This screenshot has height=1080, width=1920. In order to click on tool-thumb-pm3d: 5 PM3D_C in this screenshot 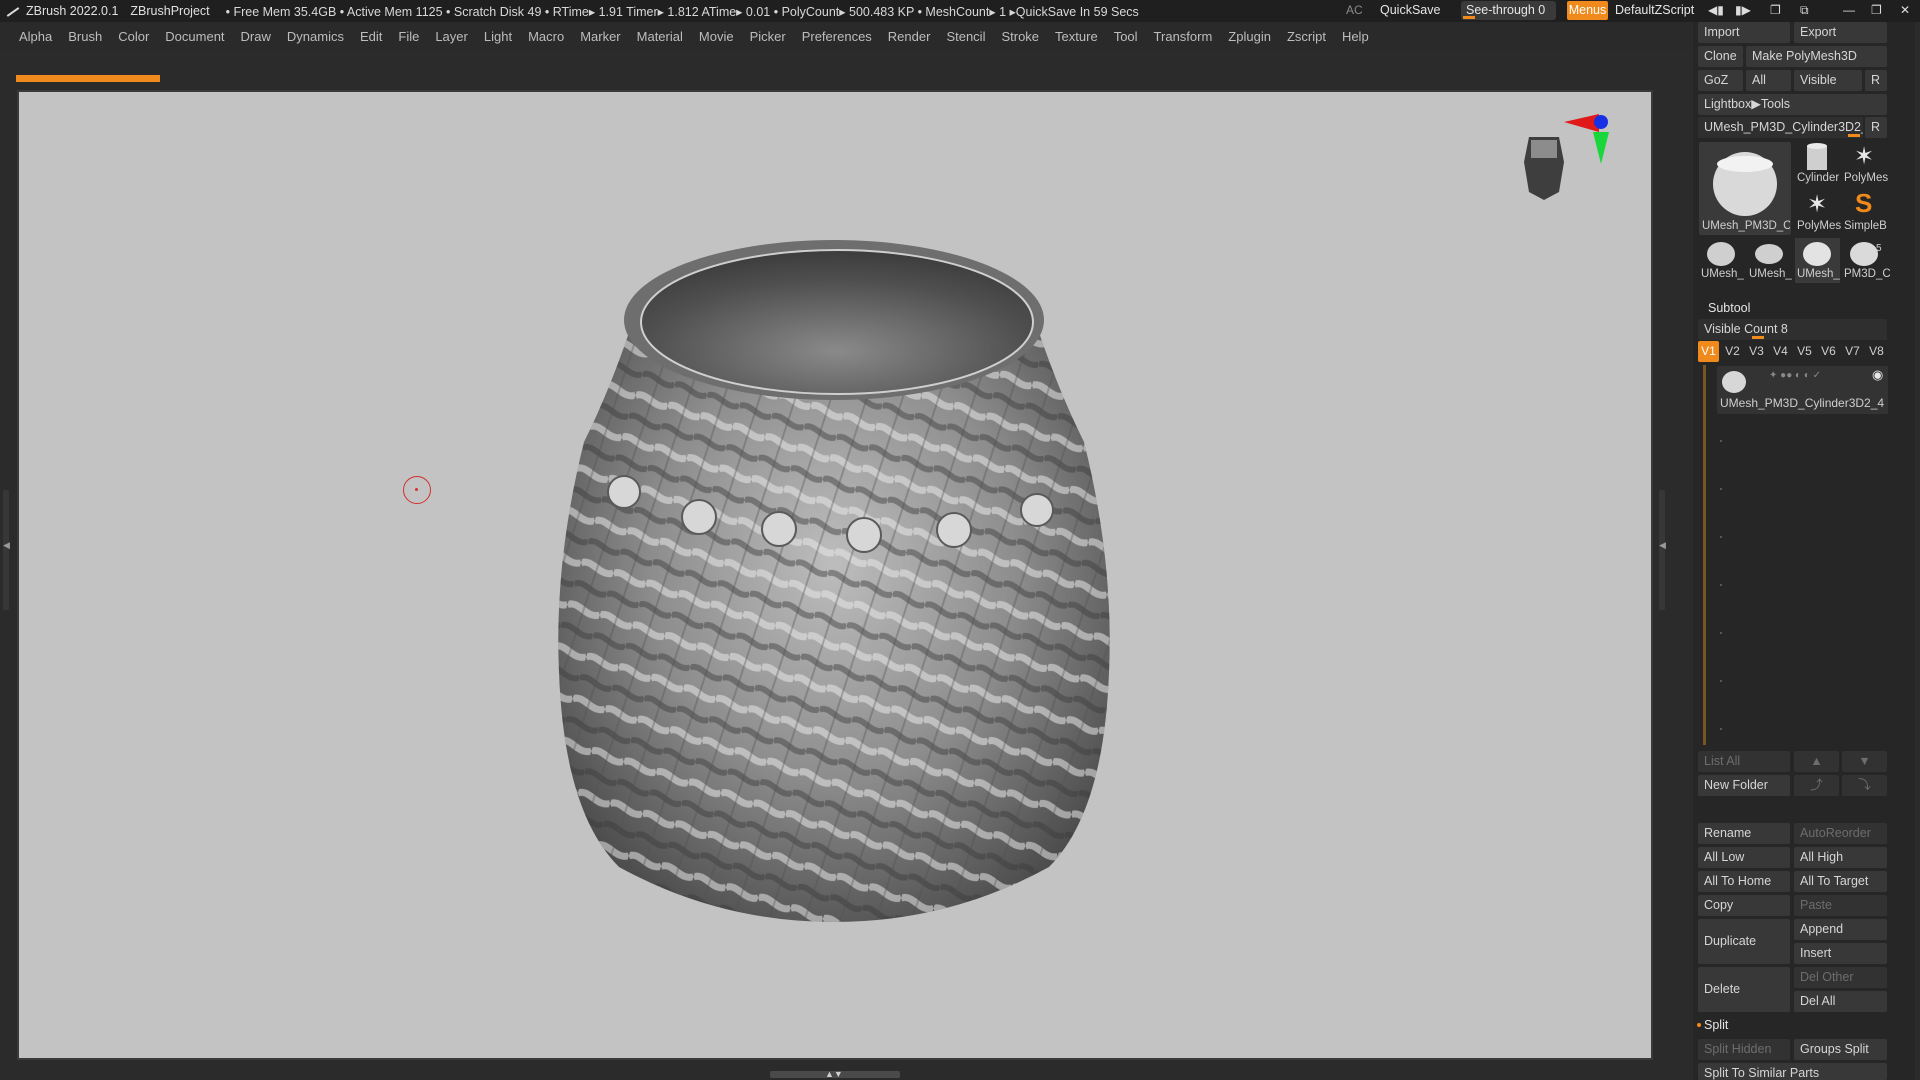, I will do `click(1866, 260)`.